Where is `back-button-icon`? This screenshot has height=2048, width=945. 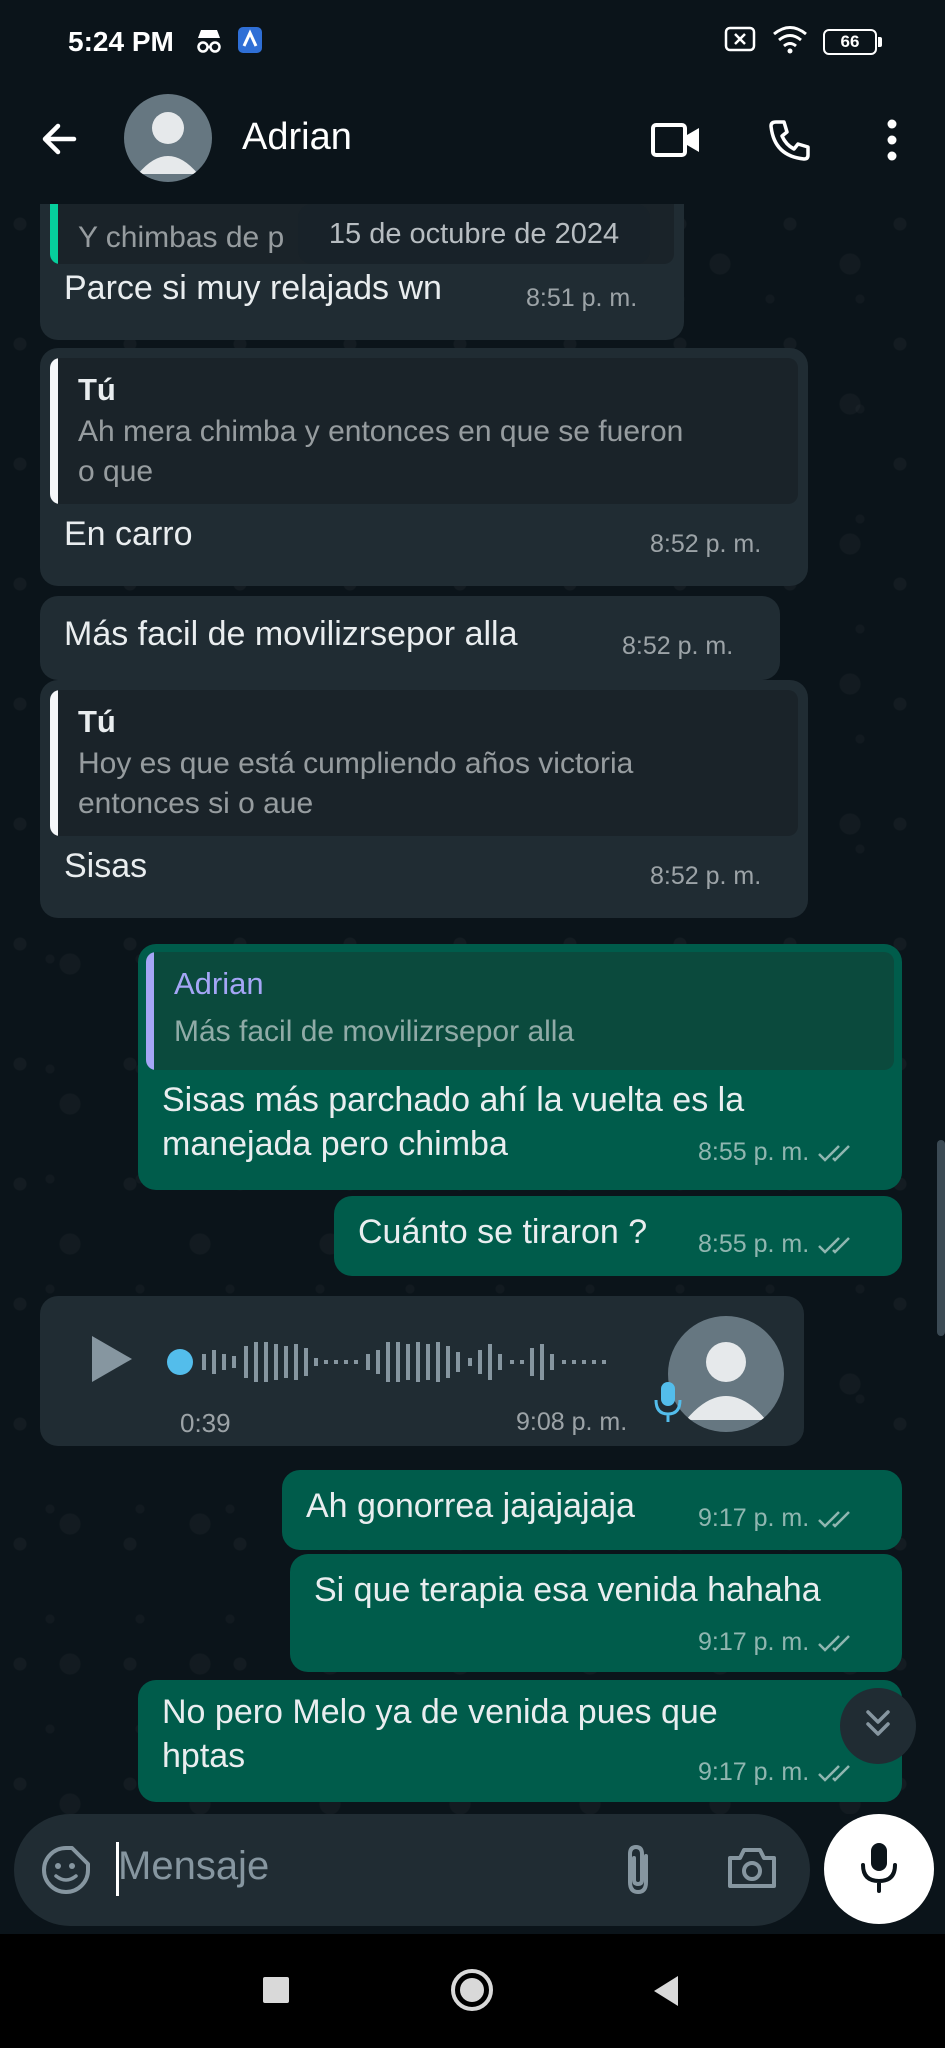 back-button-icon is located at coordinates (666, 1993).